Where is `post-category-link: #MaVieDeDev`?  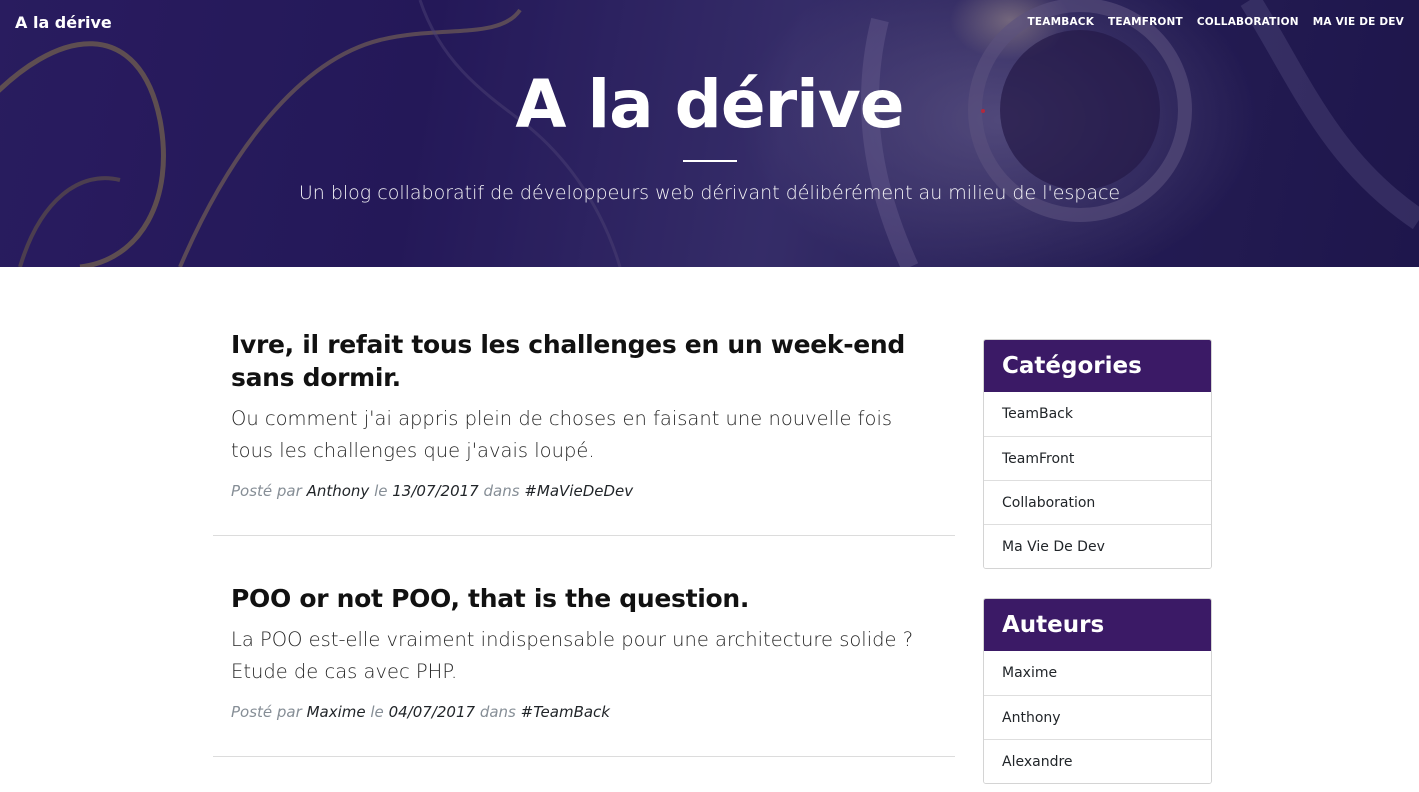
post-category-link: #MaVieDeDev is located at coordinates (578, 491).